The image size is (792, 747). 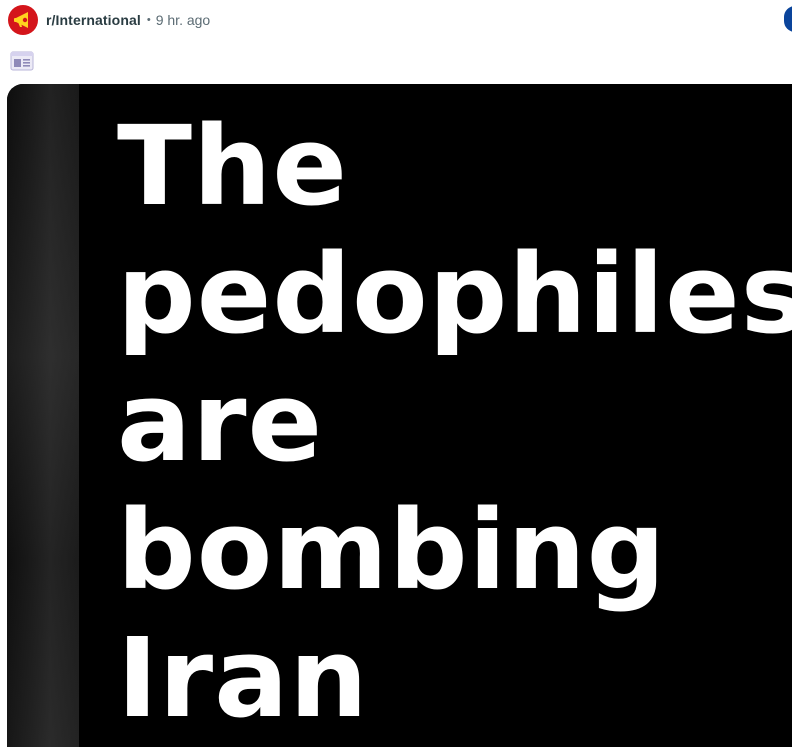 What do you see at coordinates (220, 422) in the screenshot?
I see `image-text-line: are` at bounding box center [220, 422].